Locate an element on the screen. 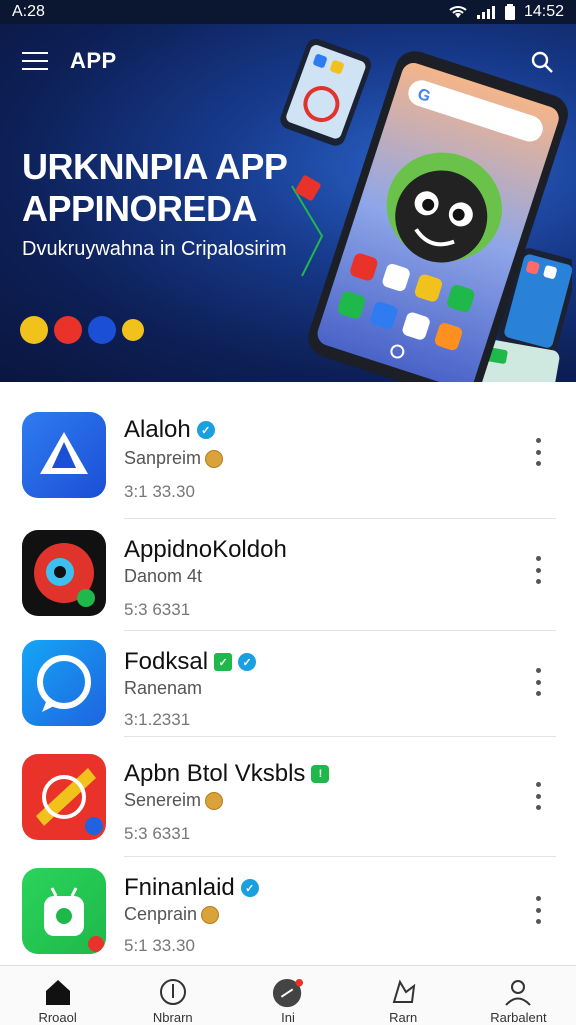 The image size is (576, 1025). nav-tab-label: Rarn is located at coordinates (403, 1017).